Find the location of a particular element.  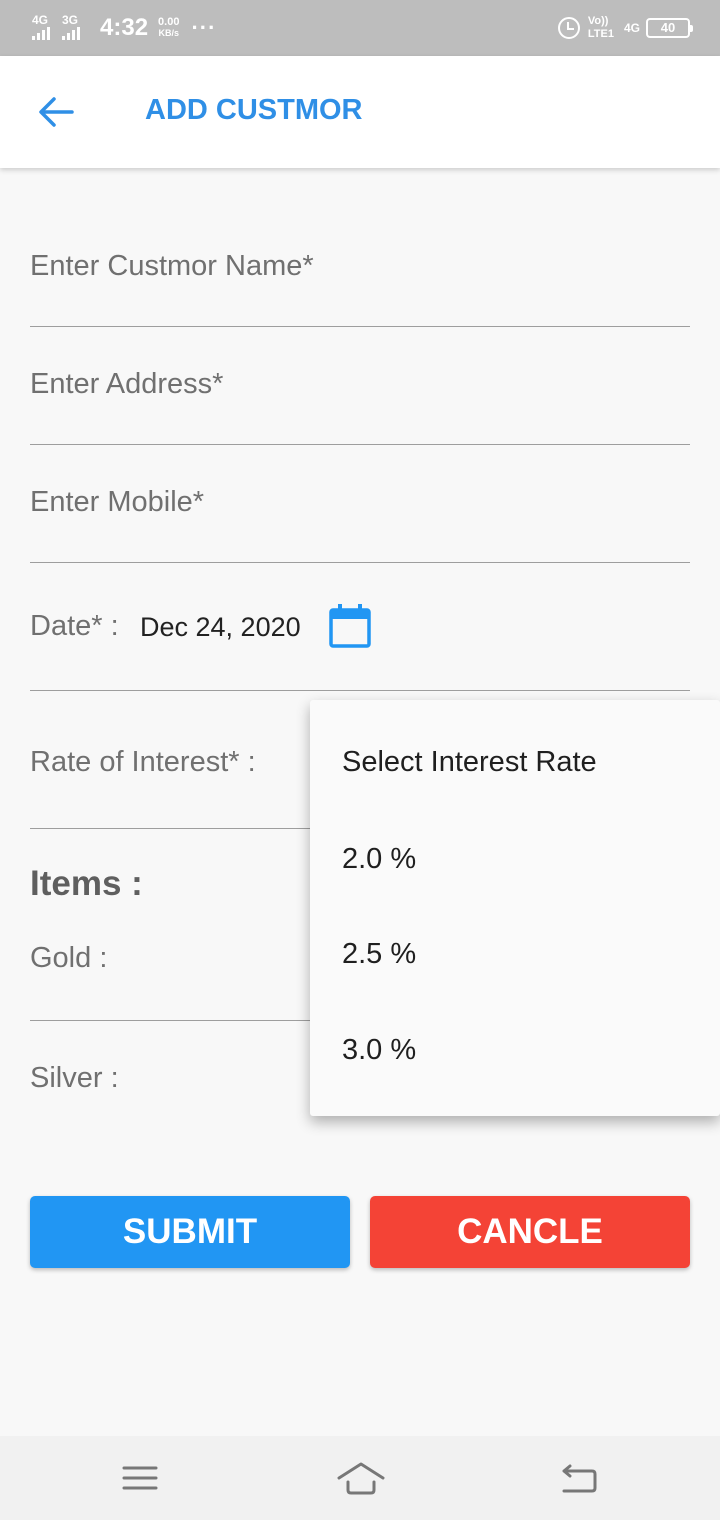

page-title: ADD CUSTMOR is located at coordinates (254, 110).